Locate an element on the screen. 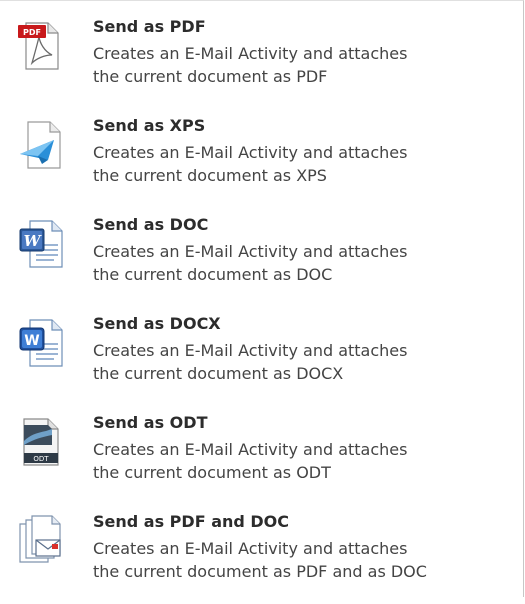 This screenshot has height=604, width=525. multiple-documents-email-icon is located at coordinates (41, 540).